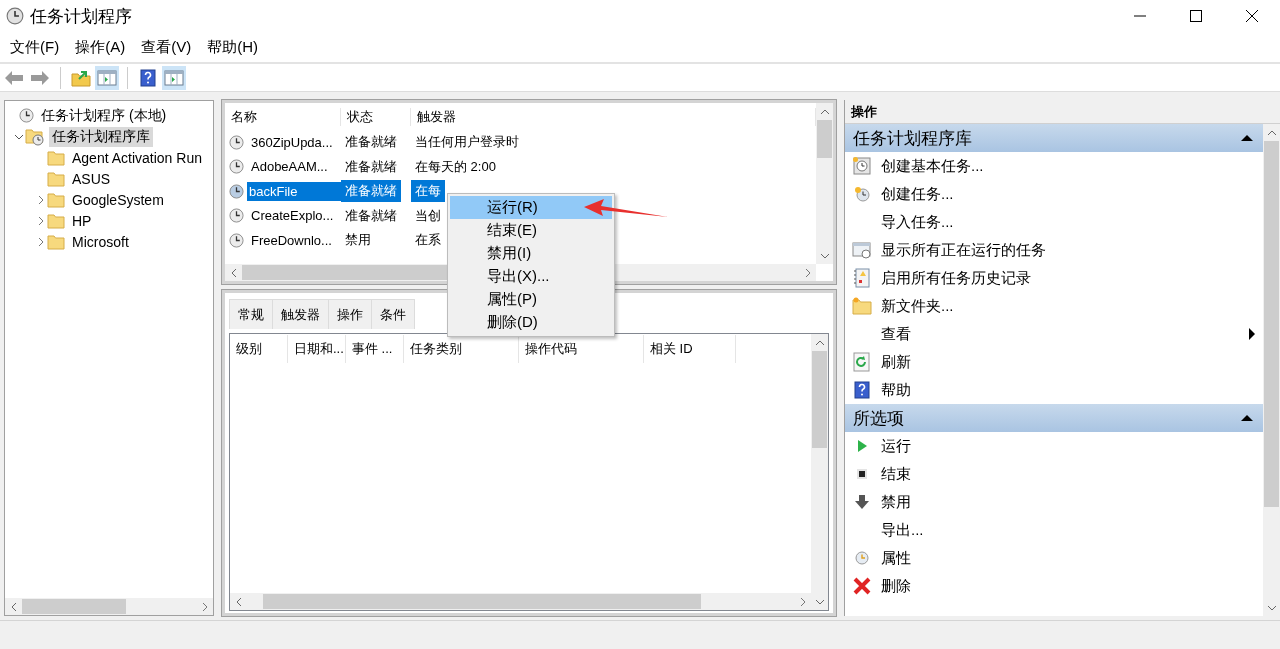 The width and height of the screenshot is (1280, 649). Describe the element at coordinates (896, 586) in the screenshot. I see `action-link: 删除` at that location.